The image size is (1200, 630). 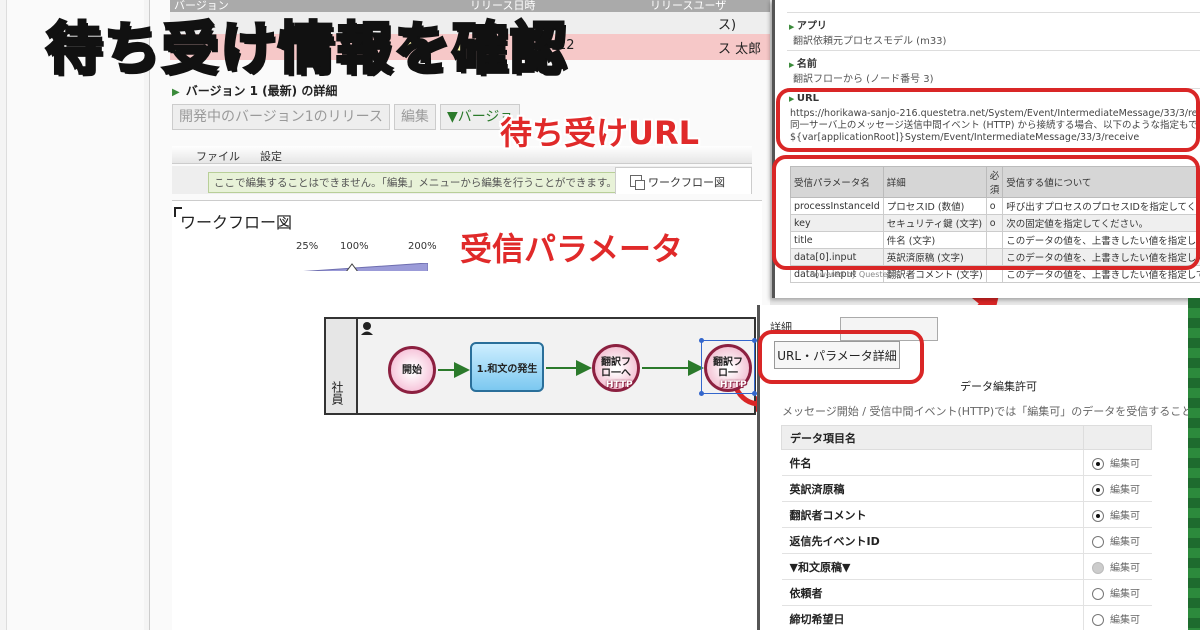 What do you see at coordinates (966, 462) in the screenshot?
I see `table-row: 件名 編集可` at bounding box center [966, 462].